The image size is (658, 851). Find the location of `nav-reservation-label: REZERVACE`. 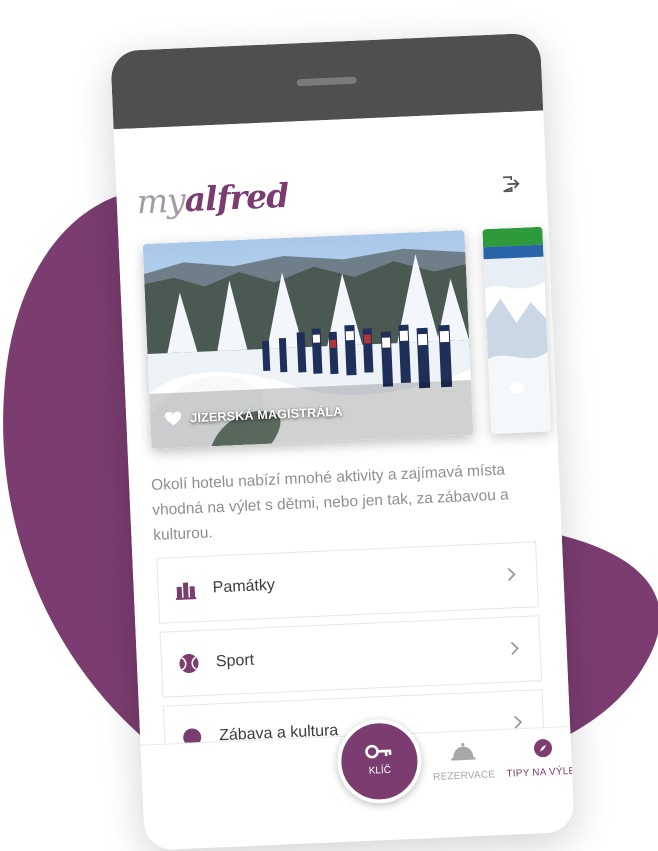

nav-reservation-label: REZERVACE is located at coordinates (464, 776).